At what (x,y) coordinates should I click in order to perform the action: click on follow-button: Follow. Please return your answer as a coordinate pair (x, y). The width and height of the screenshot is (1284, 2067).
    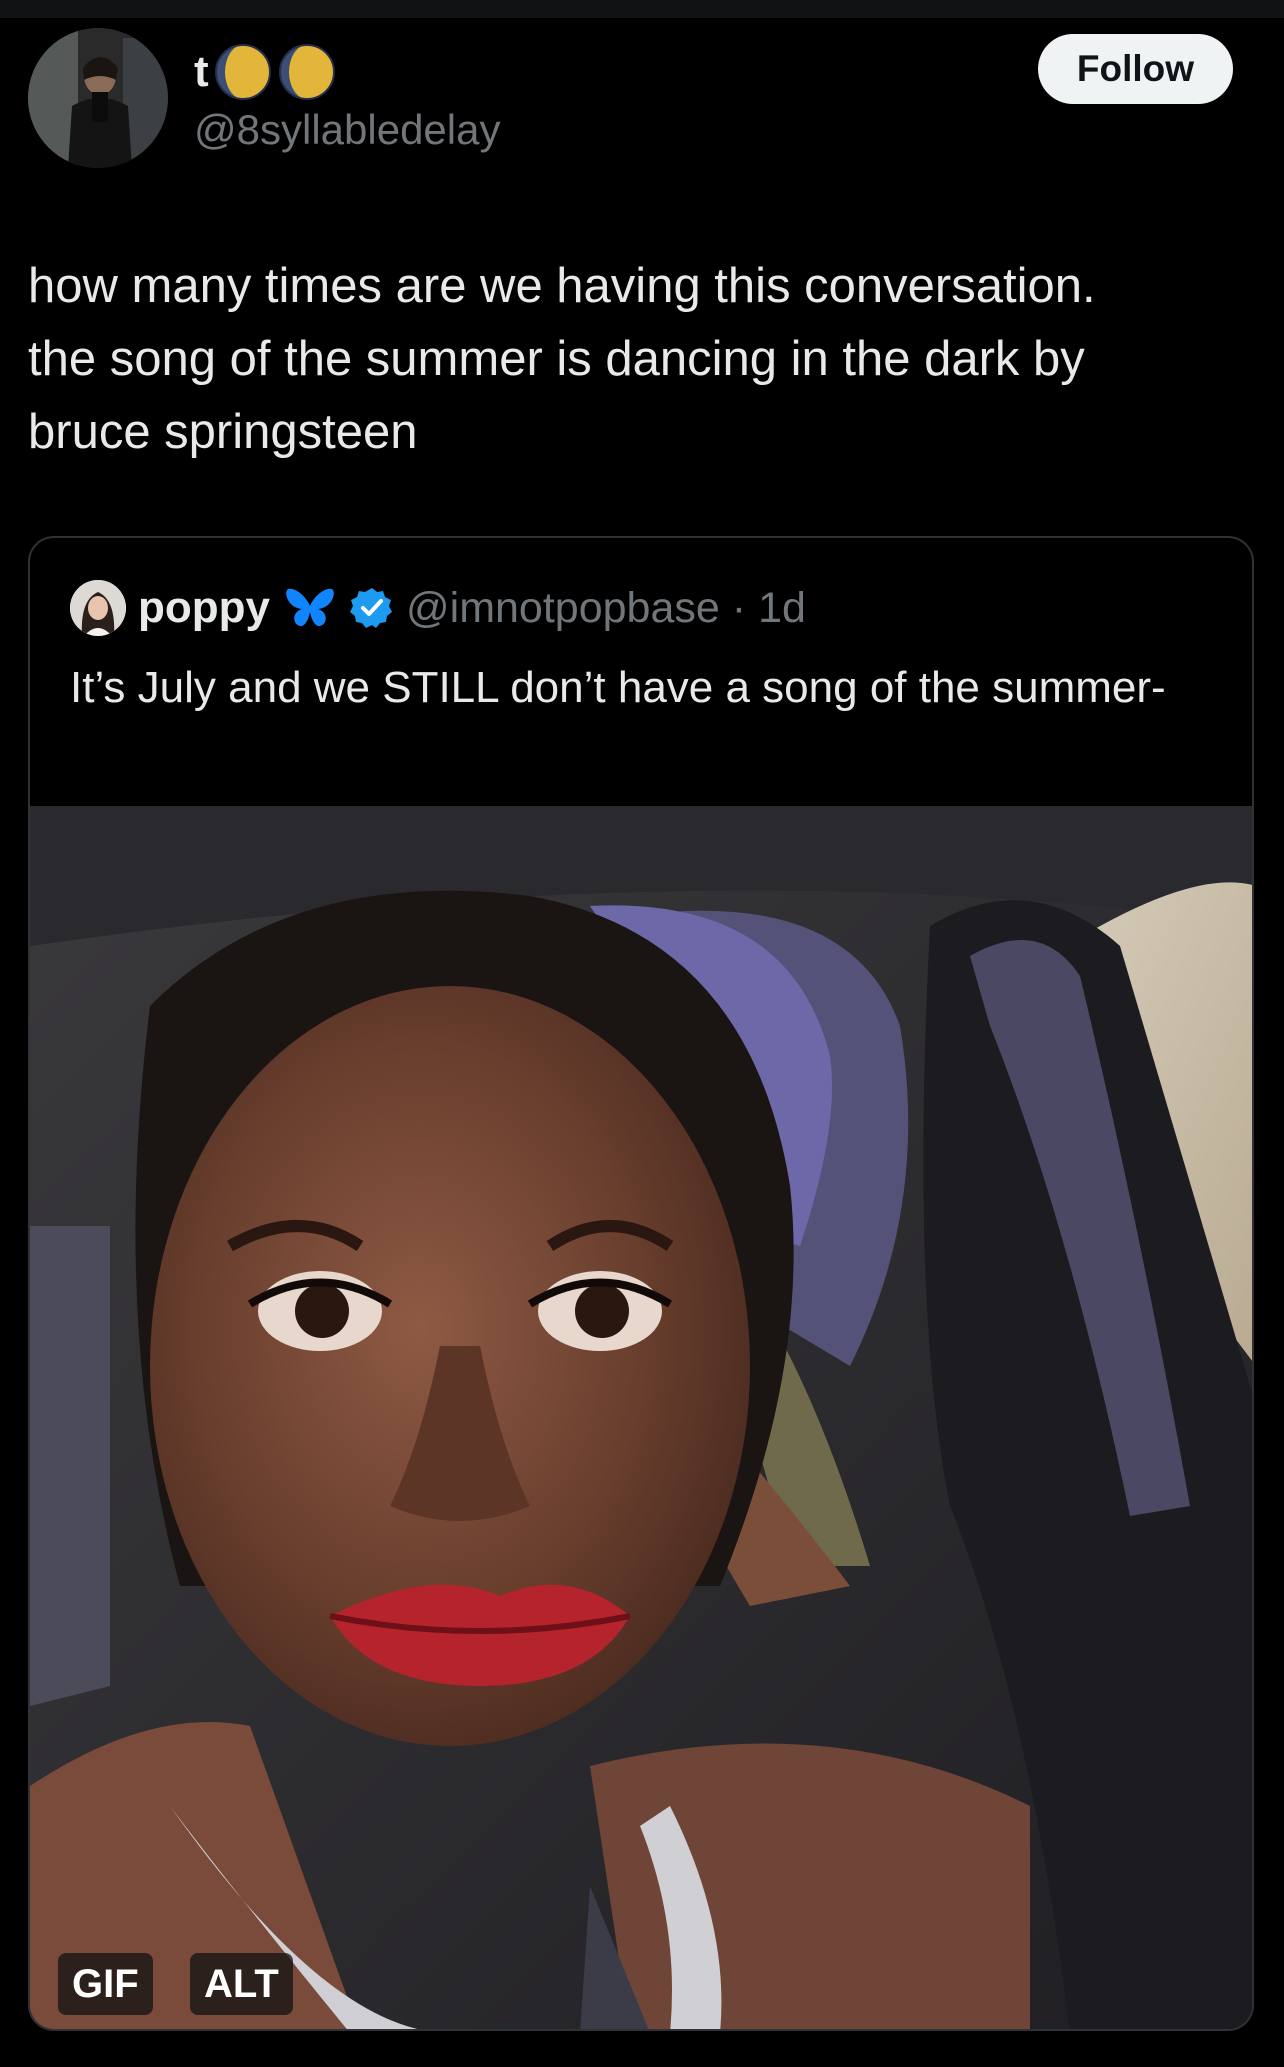
    Looking at the image, I should click on (1135, 69).